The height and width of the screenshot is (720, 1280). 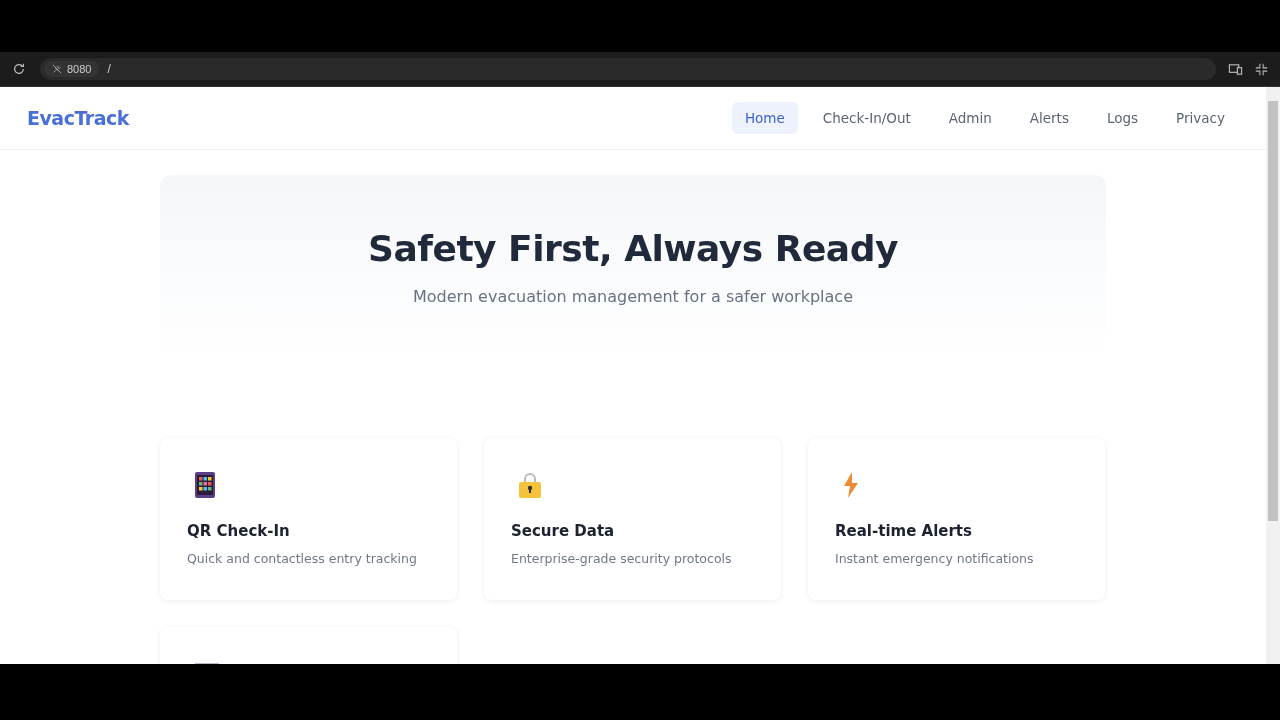 What do you see at coordinates (628, 69) in the screenshot?
I see `address-bar: 8080 /` at bounding box center [628, 69].